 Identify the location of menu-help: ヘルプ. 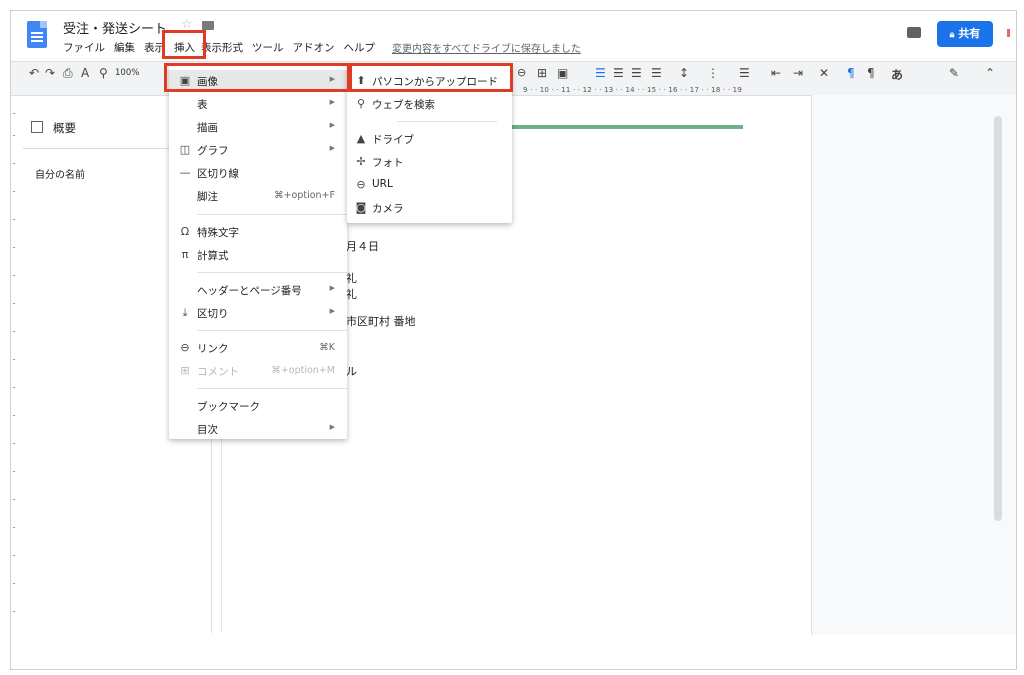
(360, 48).